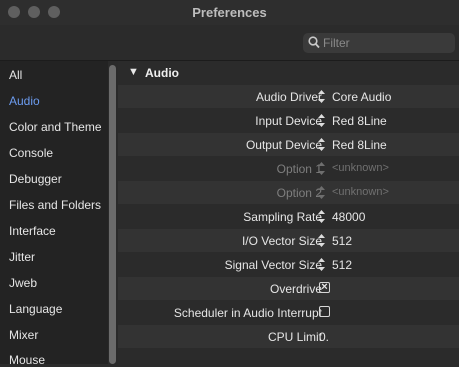 This screenshot has height=367, width=459. Describe the element at coordinates (15, 75) in the screenshot. I see `sidebar-item-all: All` at that location.